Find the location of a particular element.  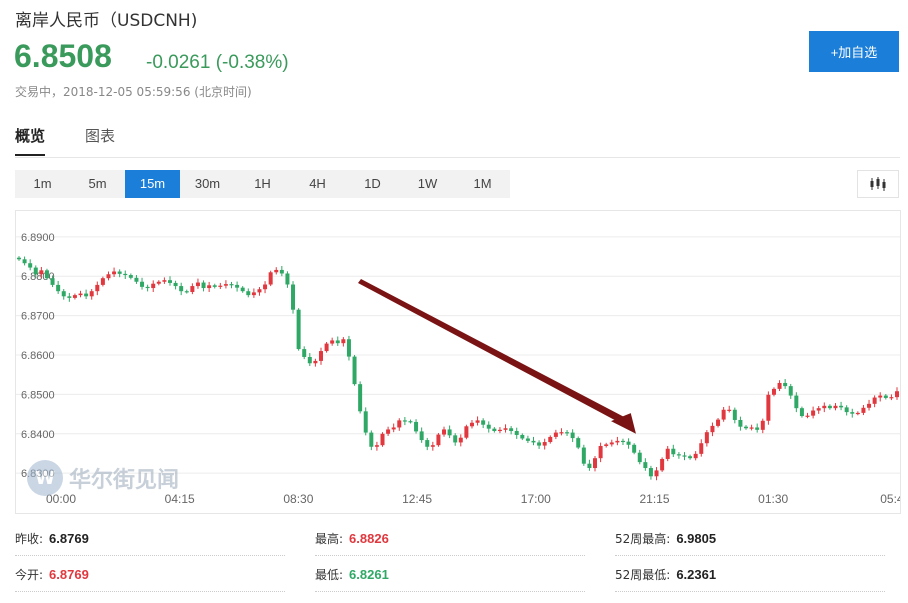

period-5m: 5m is located at coordinates (97, 184).